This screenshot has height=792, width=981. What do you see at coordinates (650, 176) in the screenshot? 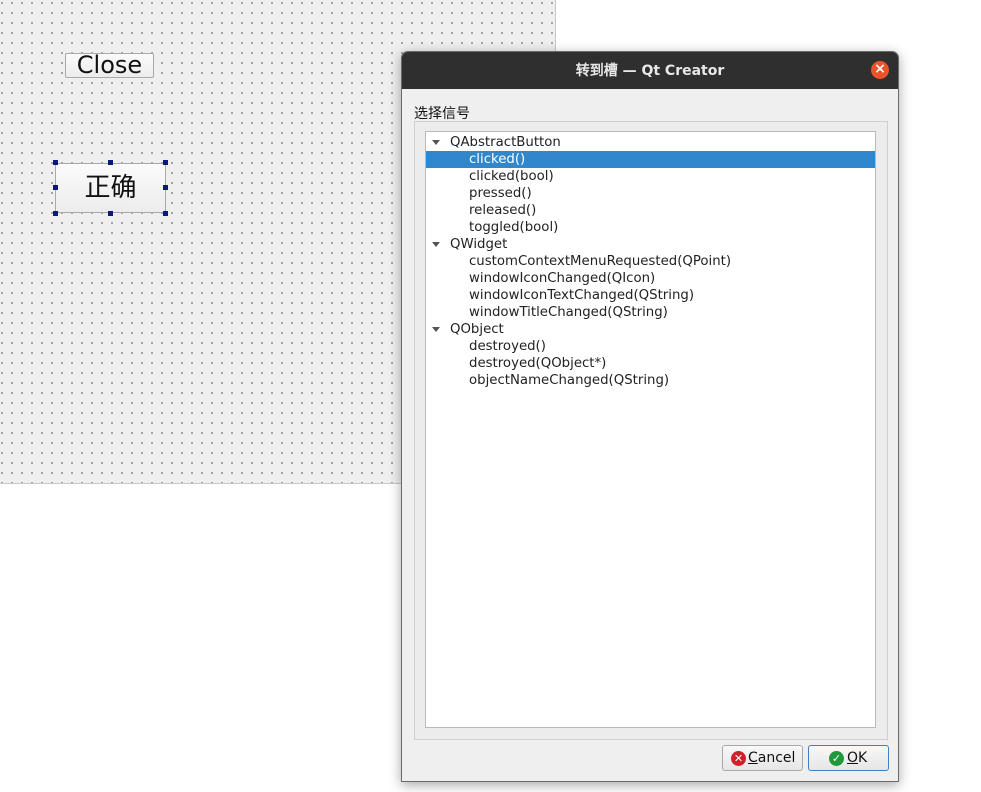
I see `tree-signal-item: clicked(bool)` at bounding box center [650, 176].